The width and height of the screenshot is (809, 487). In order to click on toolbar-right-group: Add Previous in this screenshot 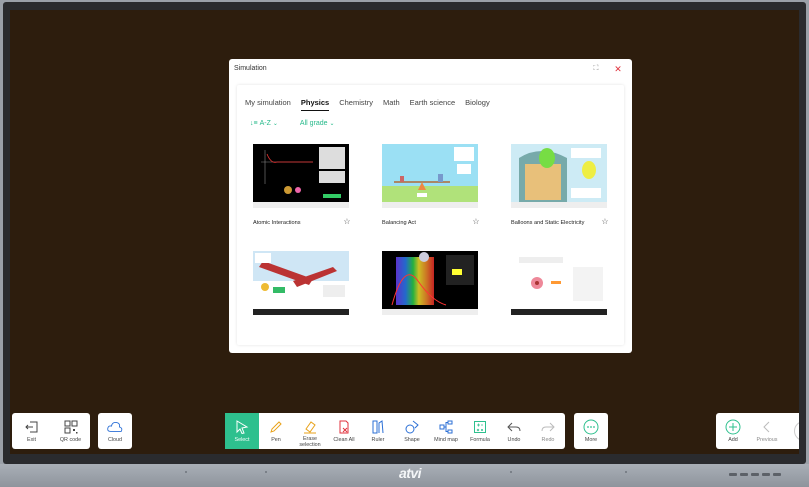, I will do `click(757, 431)`.